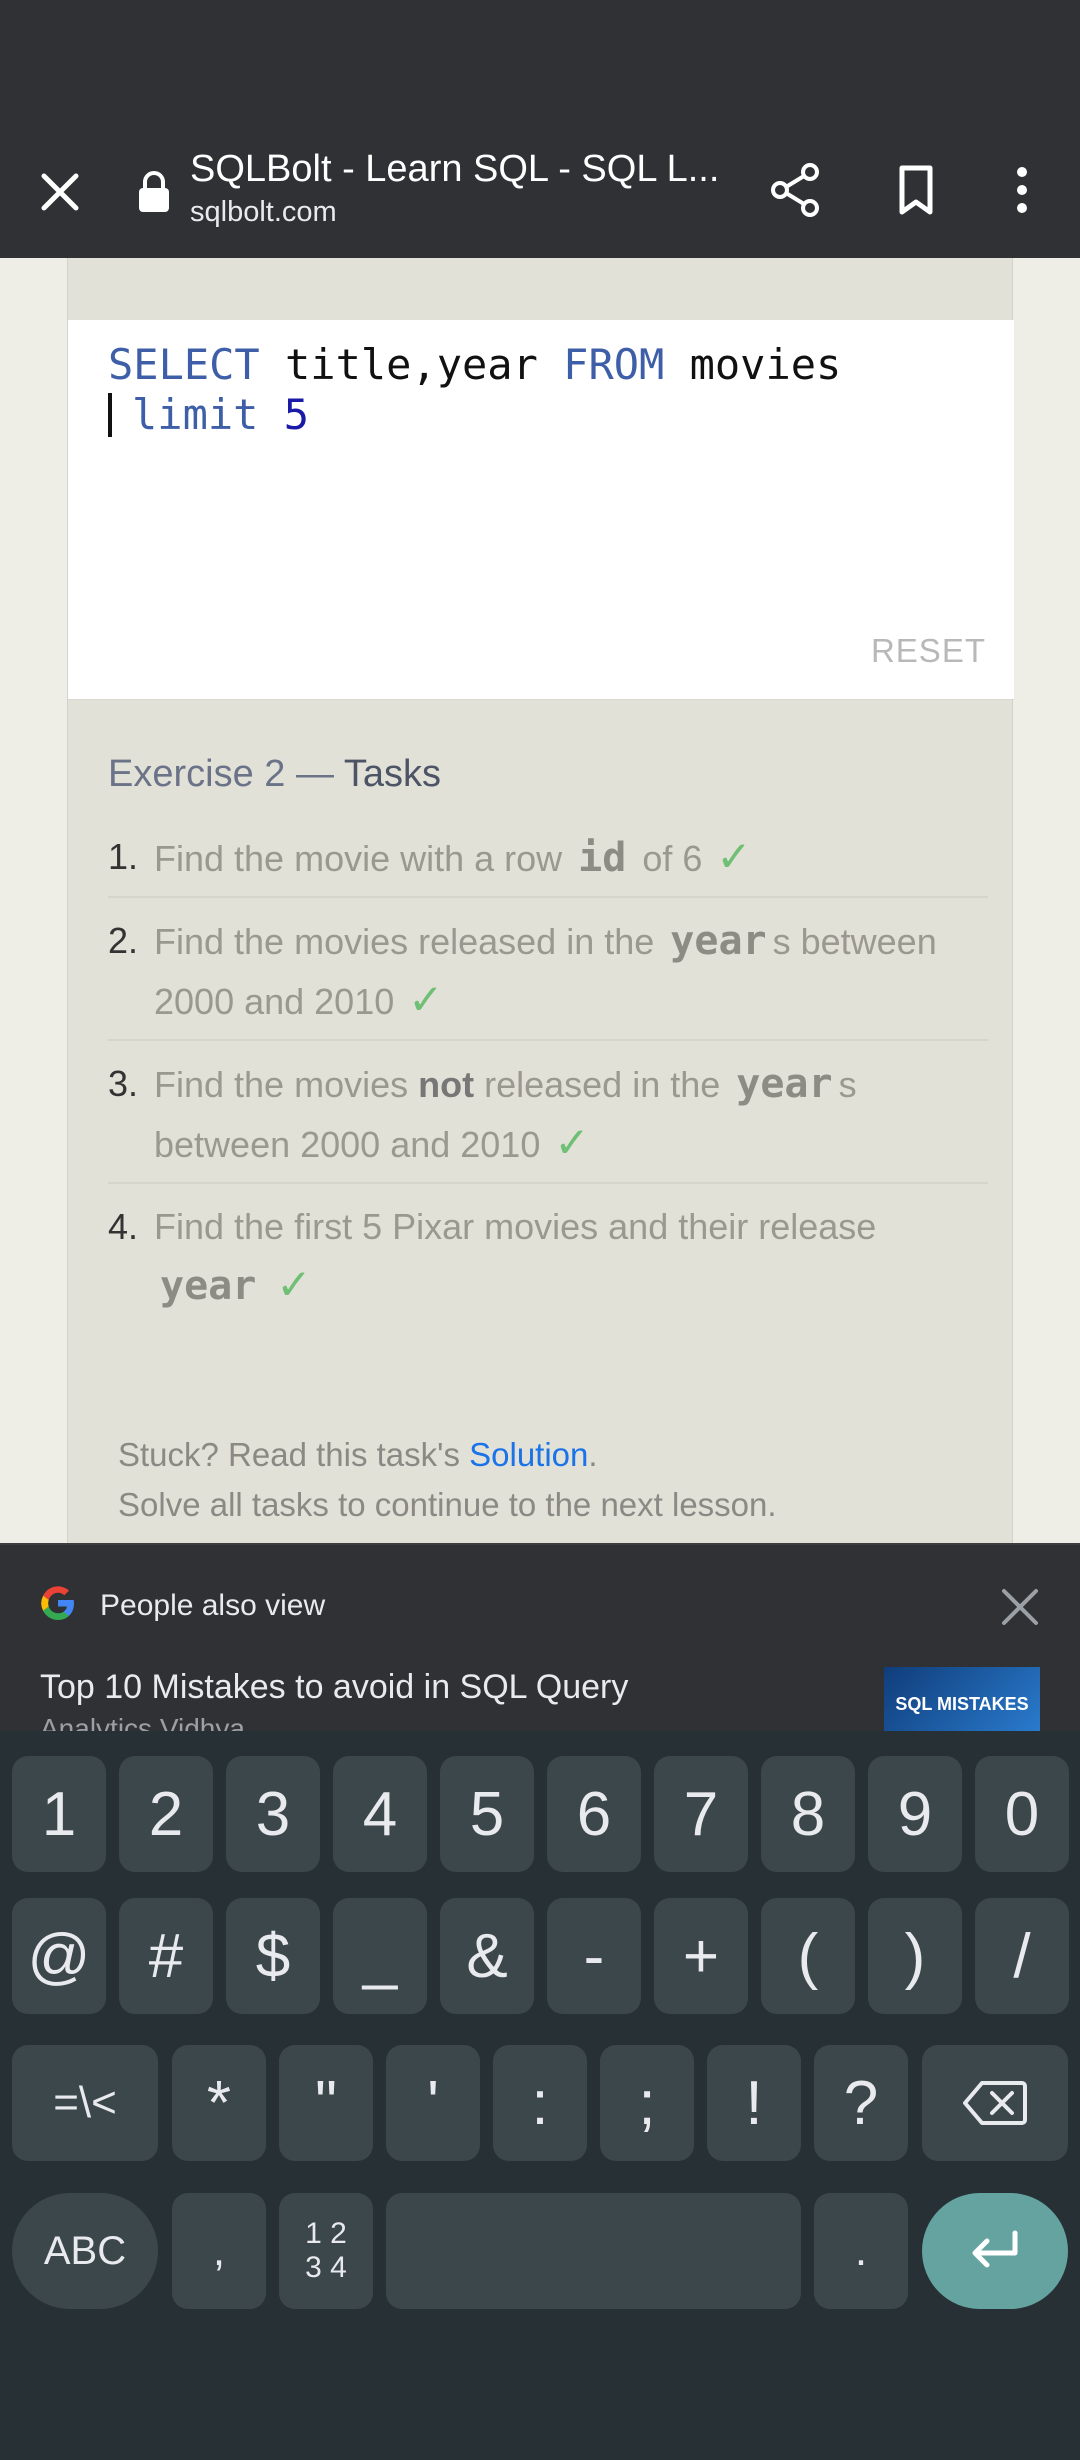  Describe the element at coordinates (1022, 190) in the screenshot. I see `more-options-icon` at that location.